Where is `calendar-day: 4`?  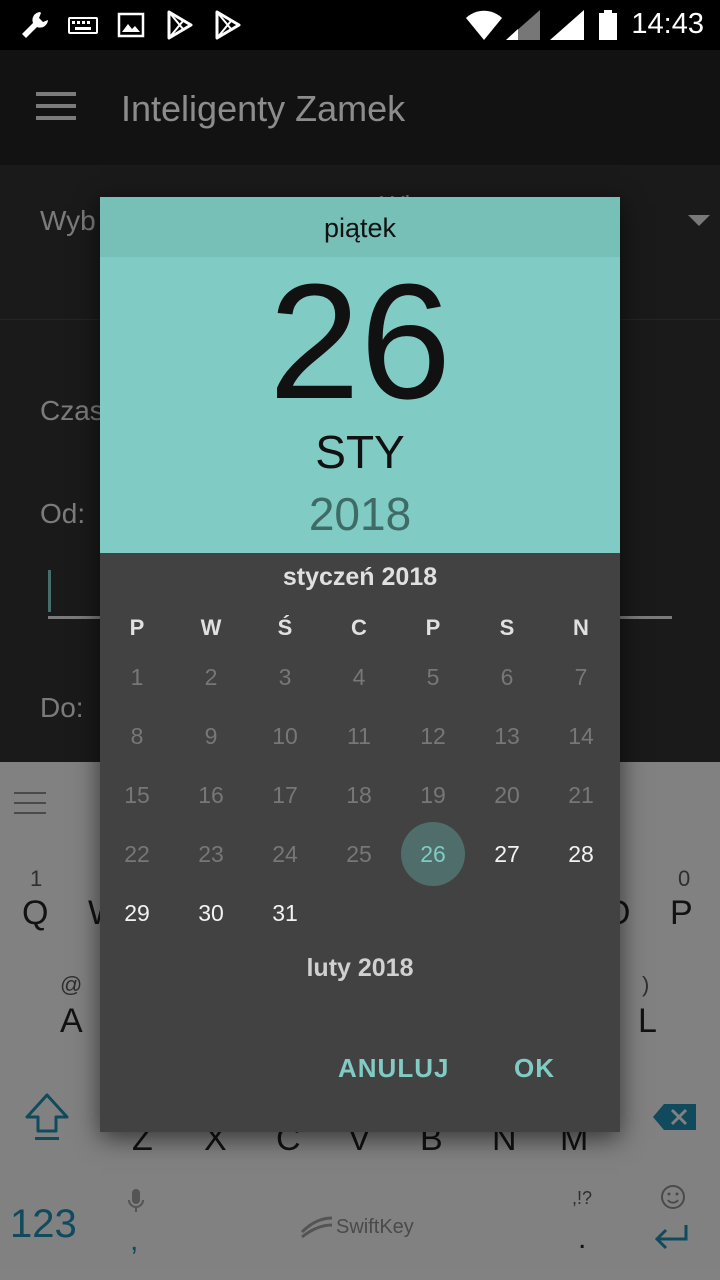 calendar-day: 4 is located at coordinates (359, 677).